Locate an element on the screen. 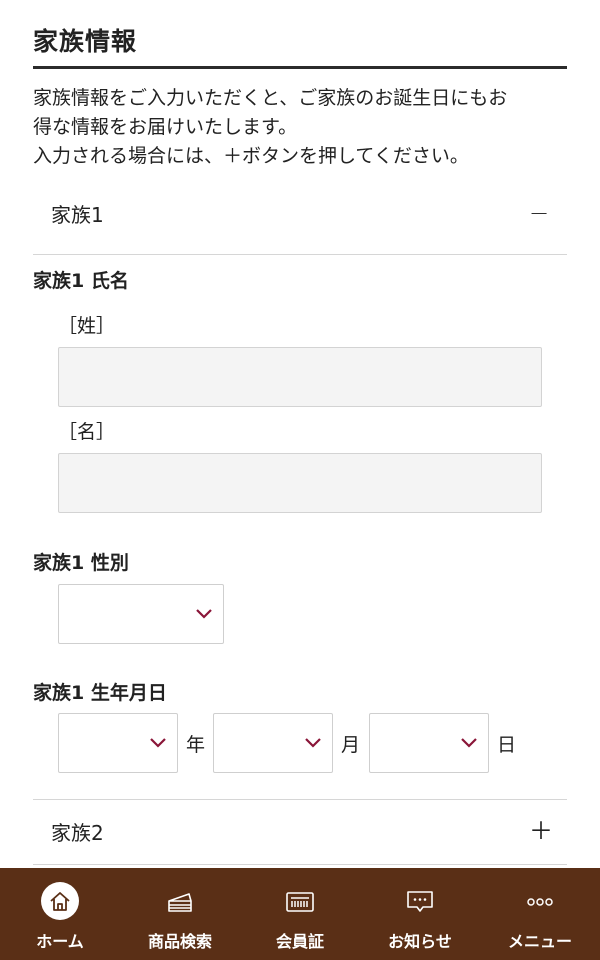 This screenshot has height=960, width=600. nav-item-member-card: 会員証 is located at coordinates (300, 914).